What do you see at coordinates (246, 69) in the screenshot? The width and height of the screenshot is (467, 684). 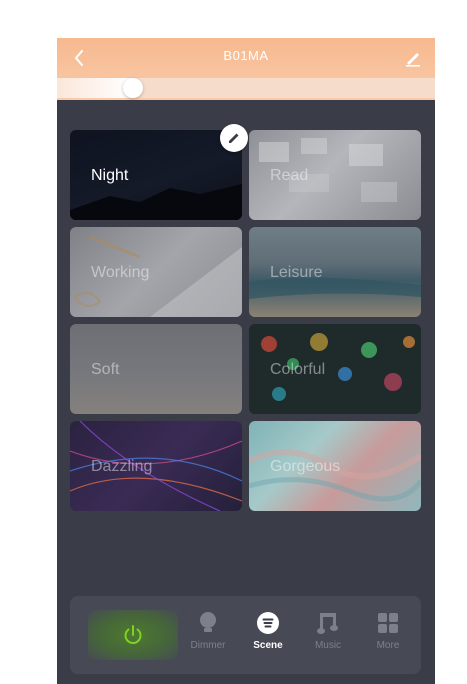 I see `header: B01MA` at bounding box center [246, 69].